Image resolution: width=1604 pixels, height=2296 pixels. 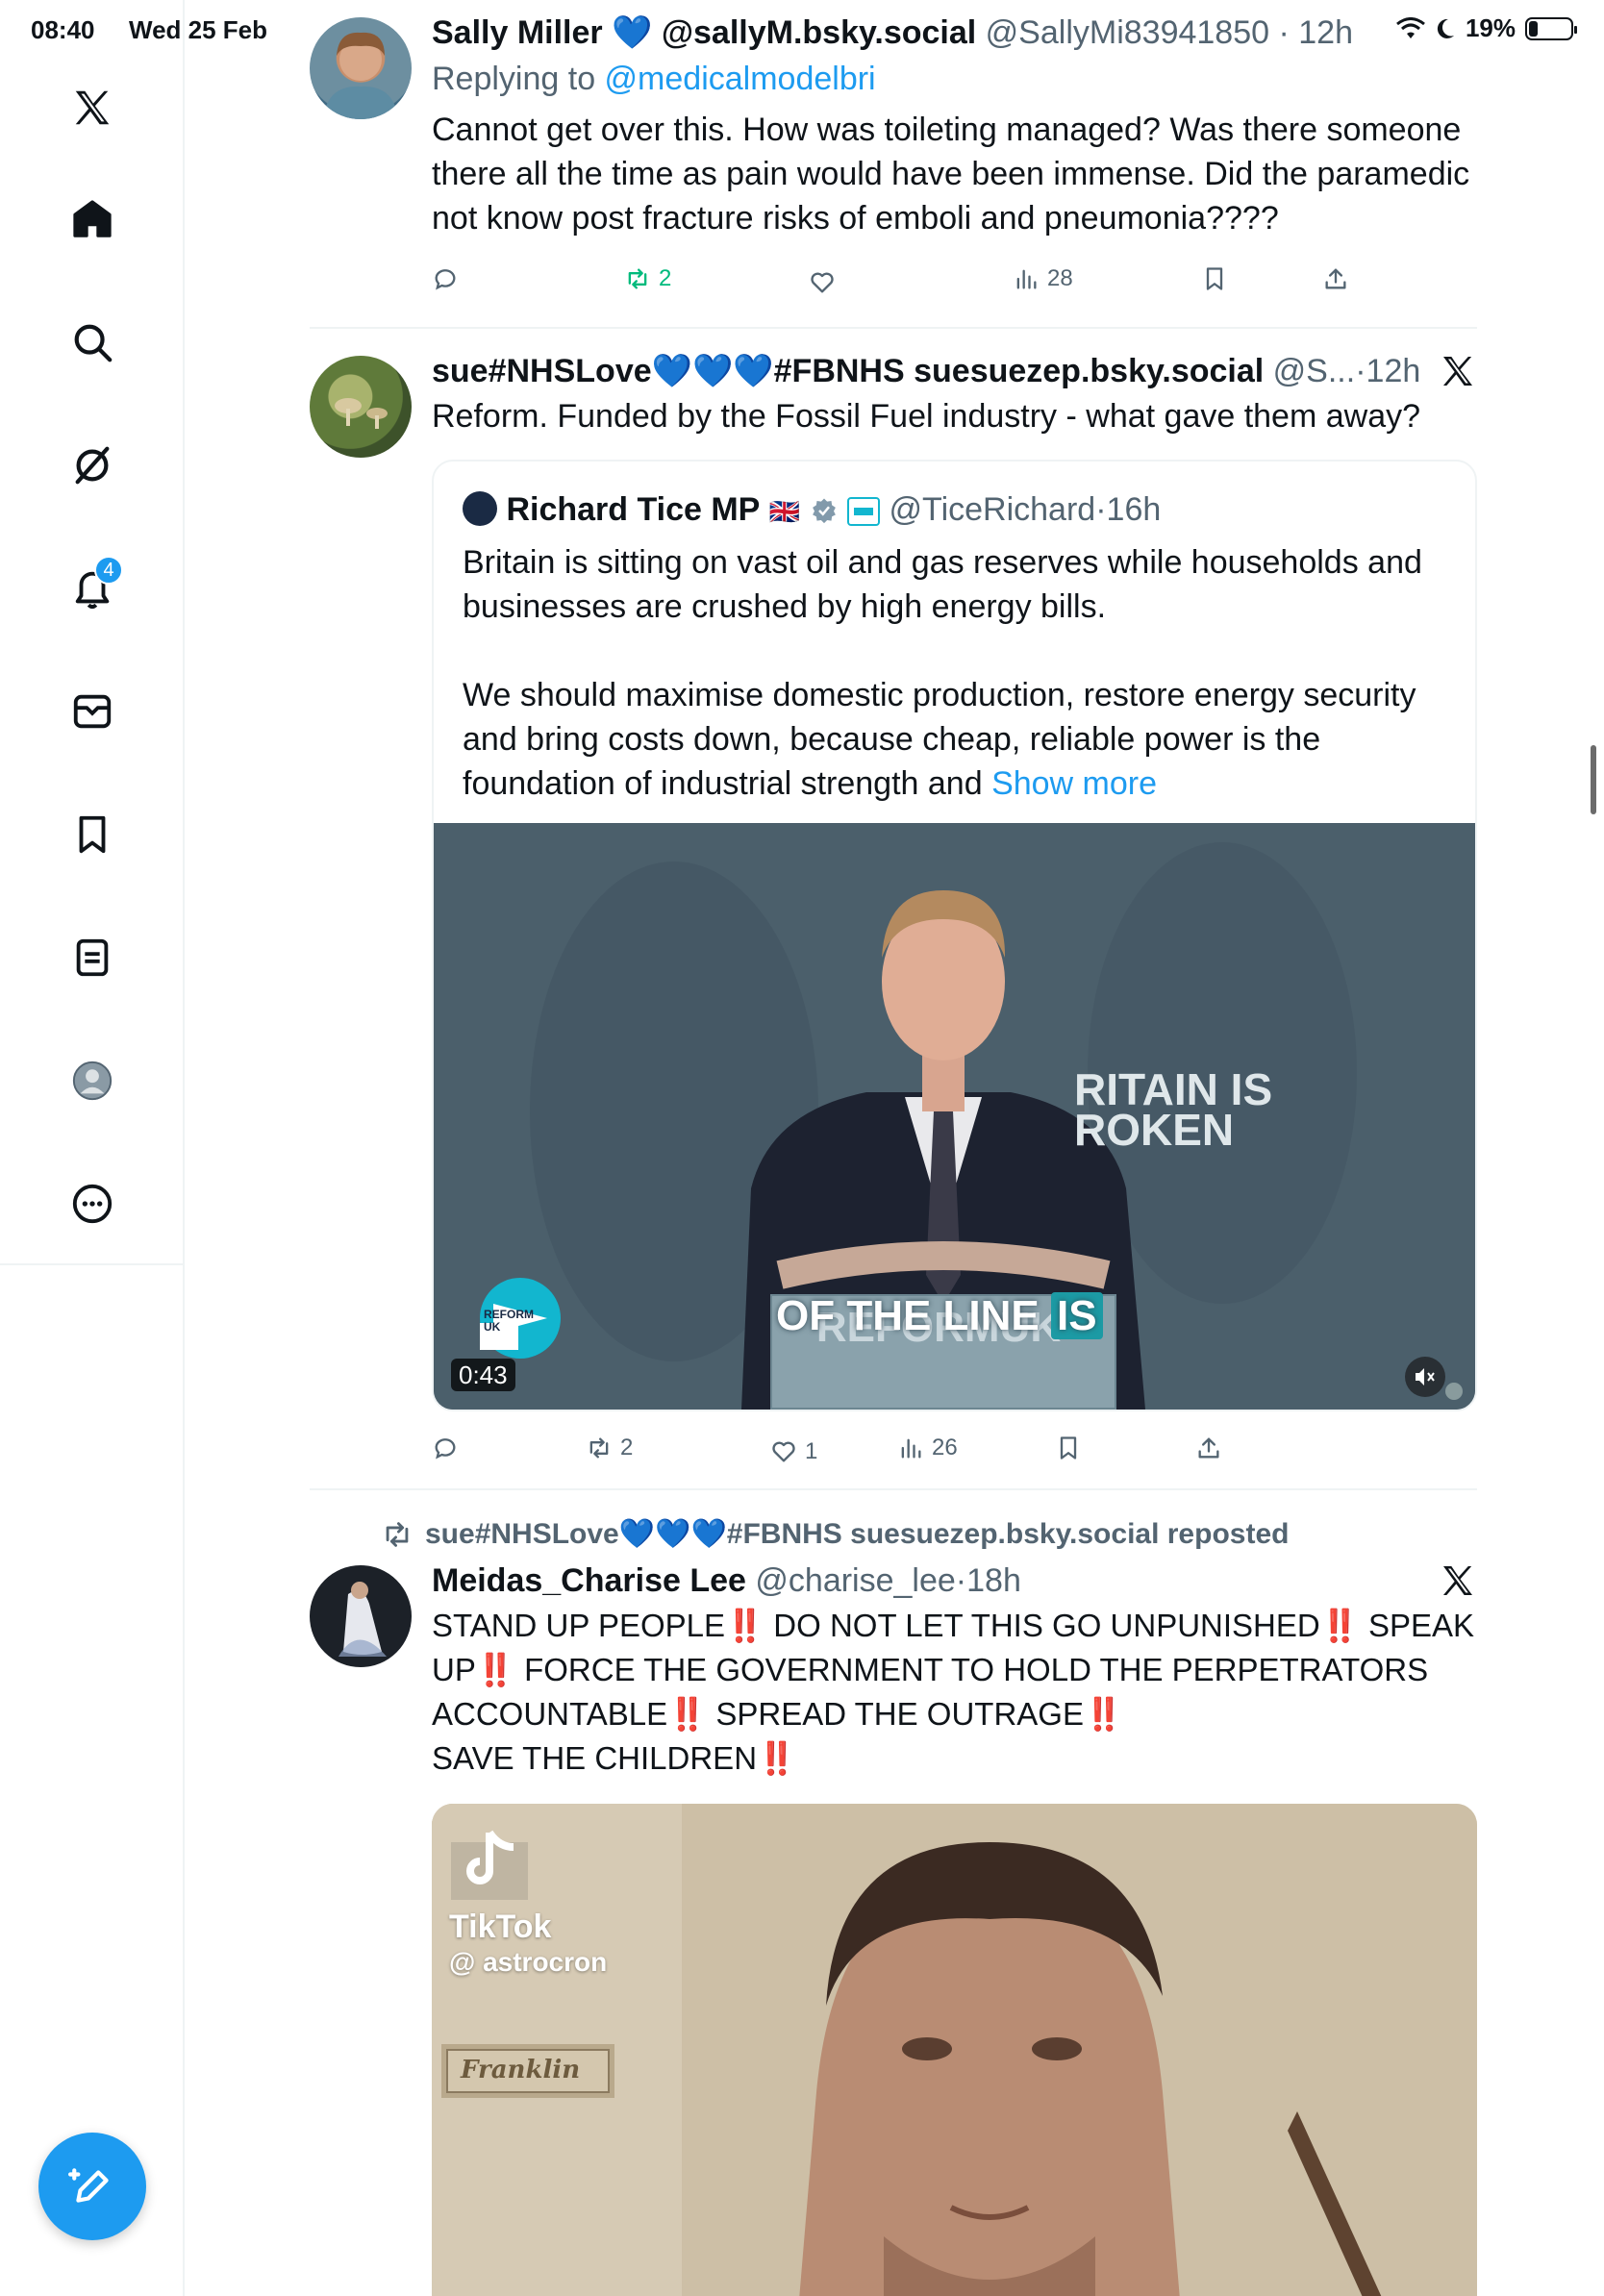 I want to click on video-duration: 0:43, so click(x=483, y=1374).